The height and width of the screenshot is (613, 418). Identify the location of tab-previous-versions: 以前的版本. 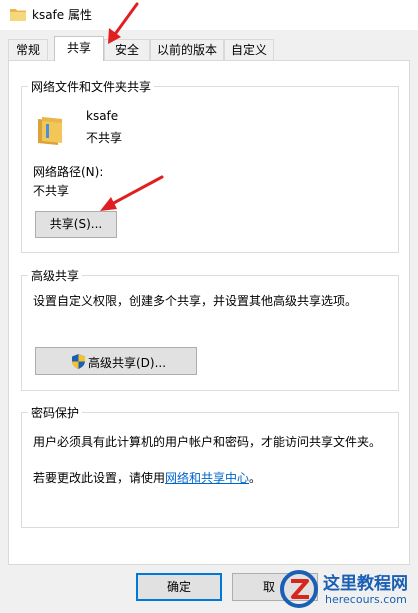
(187, 49).